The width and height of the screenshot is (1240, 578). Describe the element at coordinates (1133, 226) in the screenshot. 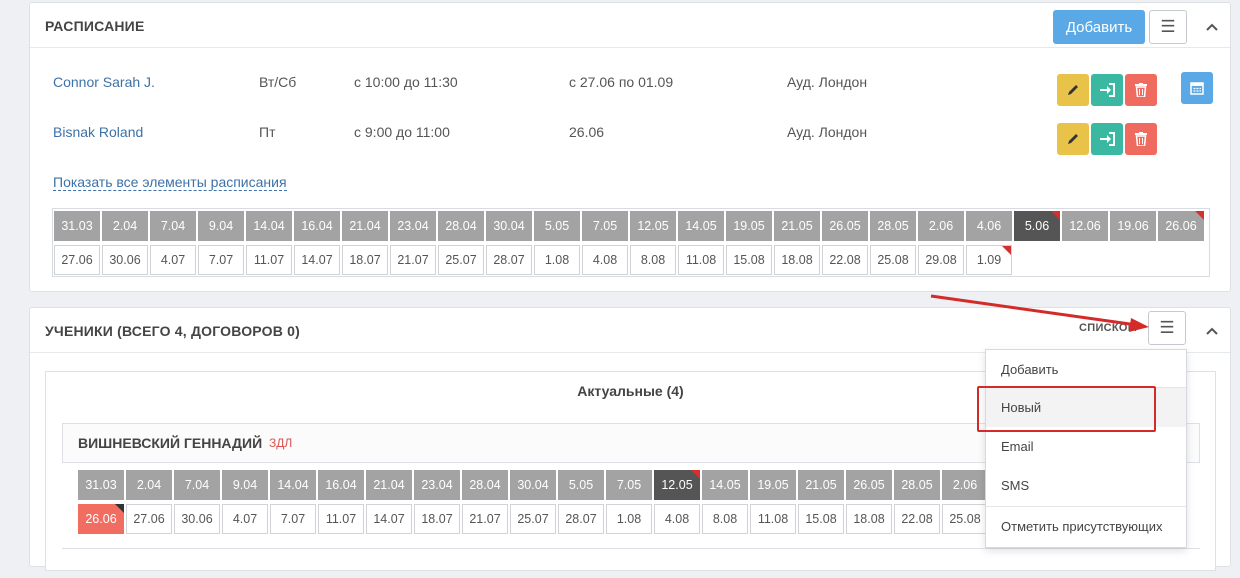

I see `calendar-date-cell: 19.06` at that location.